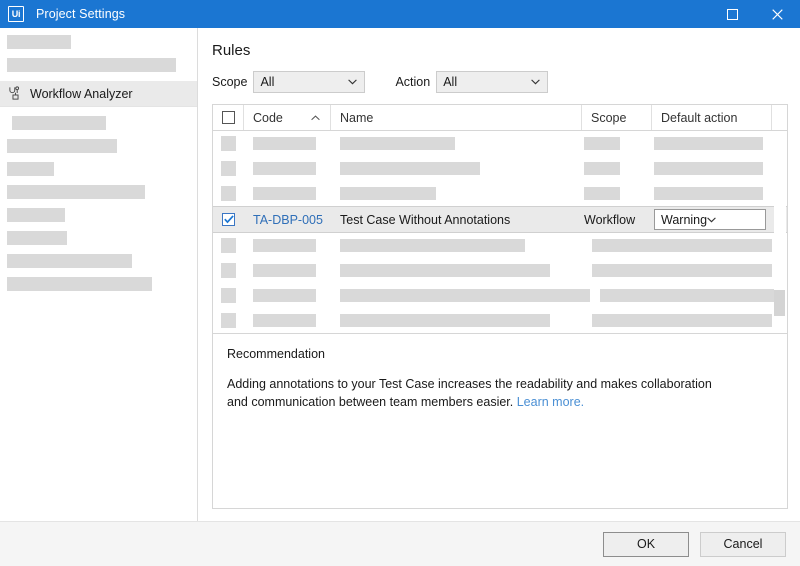 Image resolution: width=800 pixels, height=566 pixels. I want to click on dialog-footer: OK Cancel, so click(400, 543).